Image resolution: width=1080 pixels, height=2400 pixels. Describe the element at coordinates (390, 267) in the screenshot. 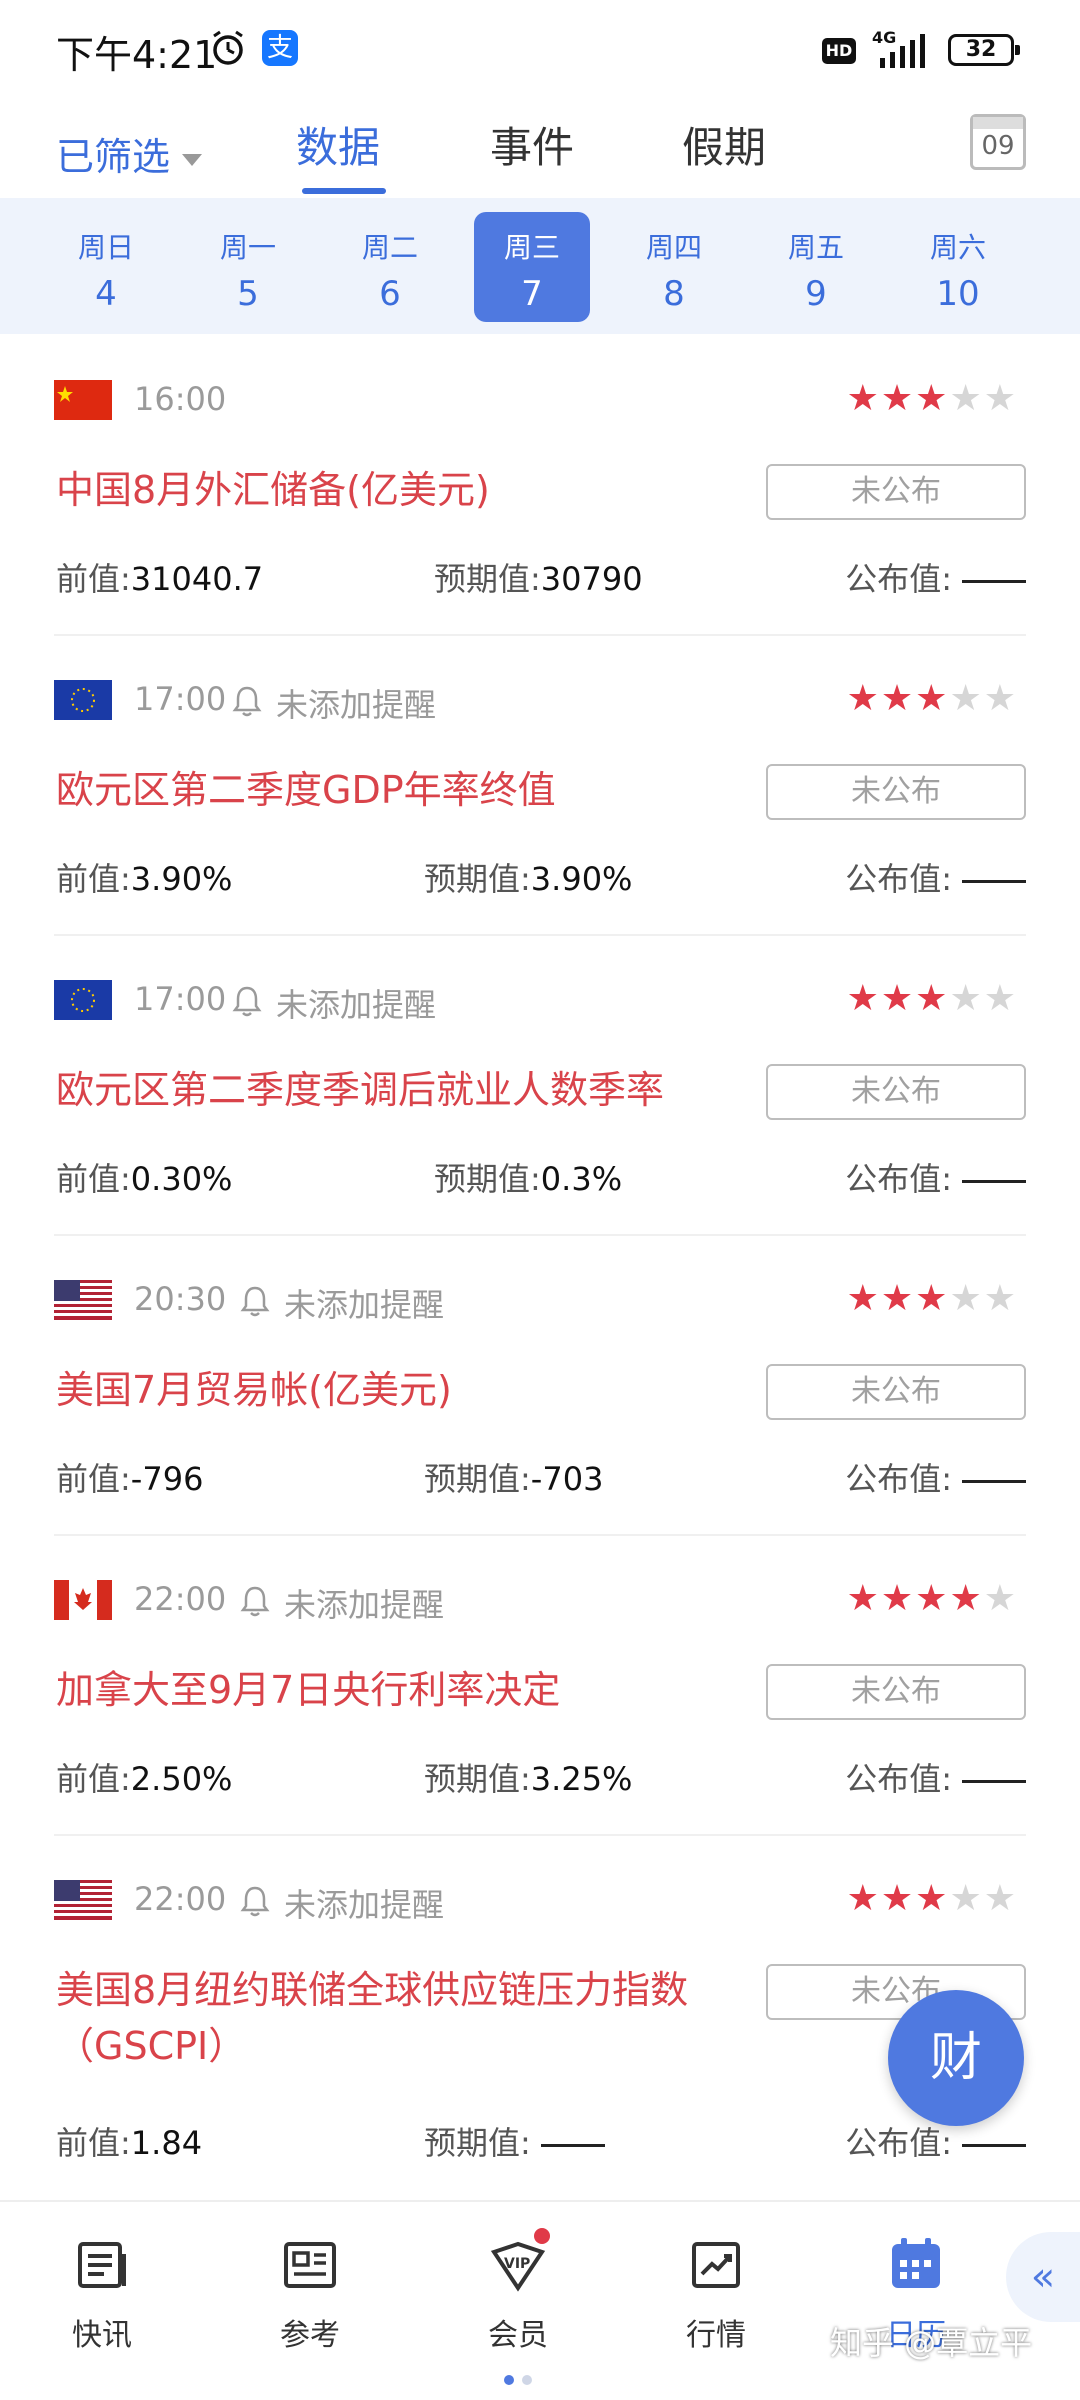

I see `day-tuesday: 周二 6` at that location.